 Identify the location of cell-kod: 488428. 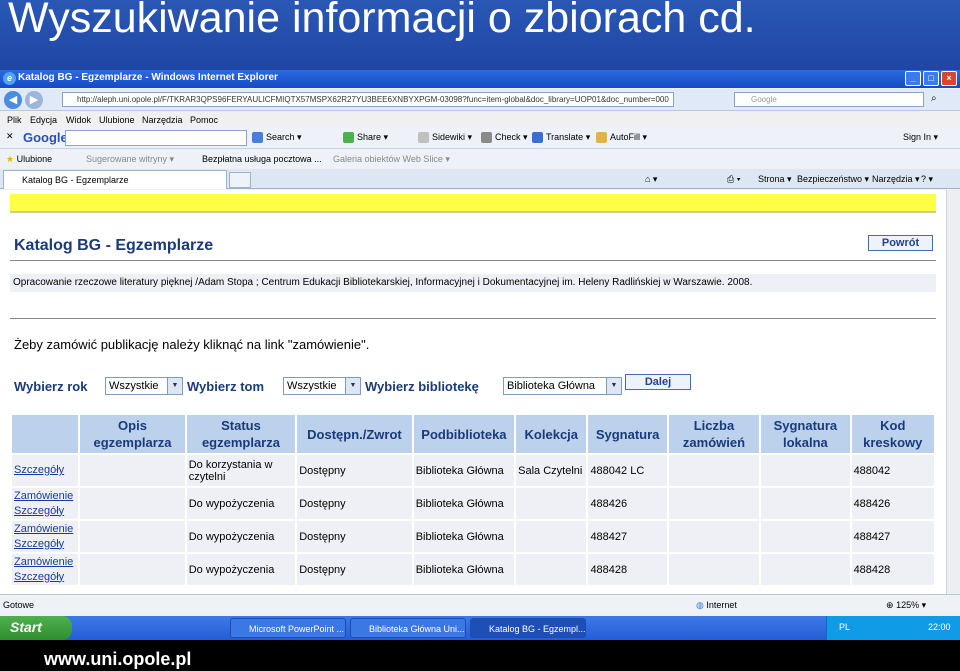
(892, 569).